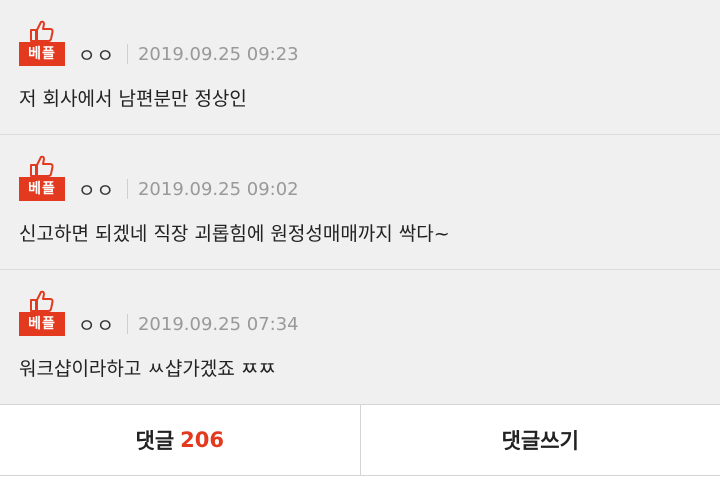  I want to click on write-comment-button: 댓글쓰기, so click(539, 440).